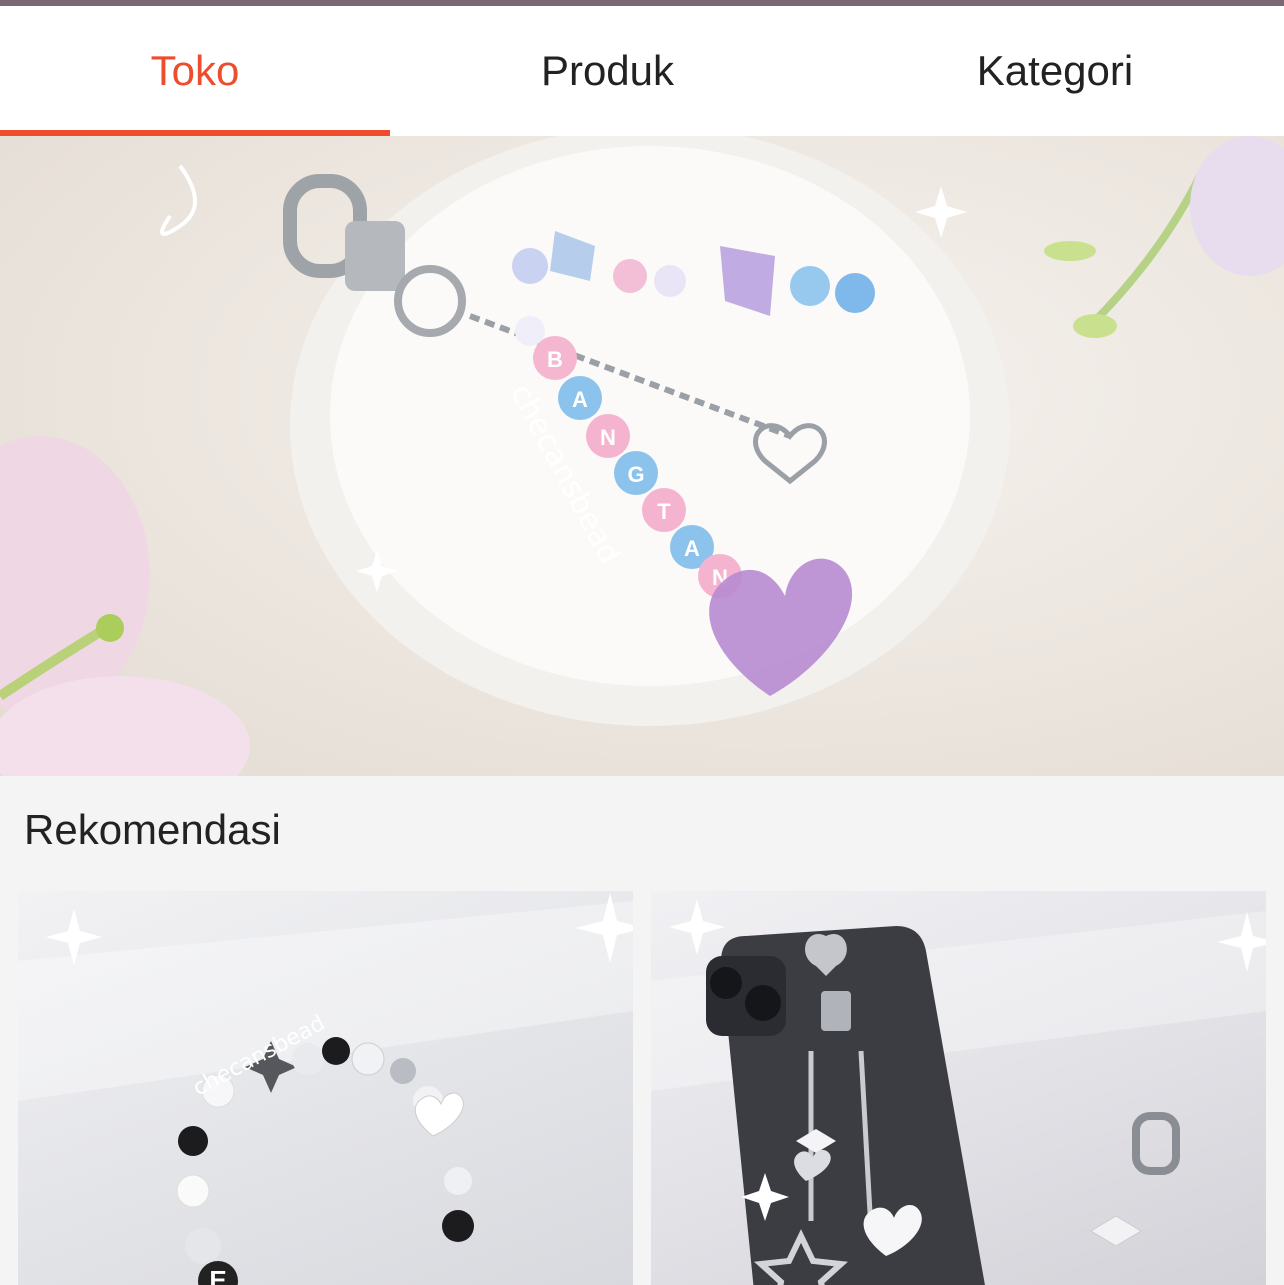 Image resolution: width=1284 pixels, height=1285 pixels. What do you see at coordinates (607, 71) in the screenshot?
I see `tab-produk: Produk` at bounding box center [607, 71].